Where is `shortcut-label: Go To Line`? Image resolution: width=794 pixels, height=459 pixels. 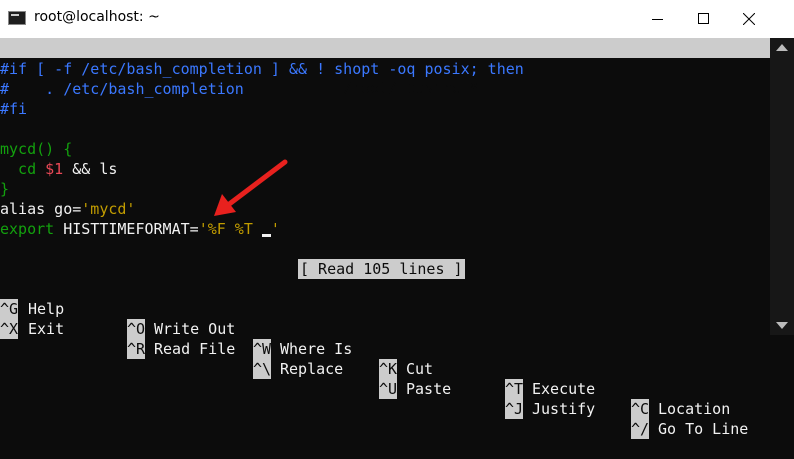 shortcut-label: Go To Line is located at coordinates (703, 429).